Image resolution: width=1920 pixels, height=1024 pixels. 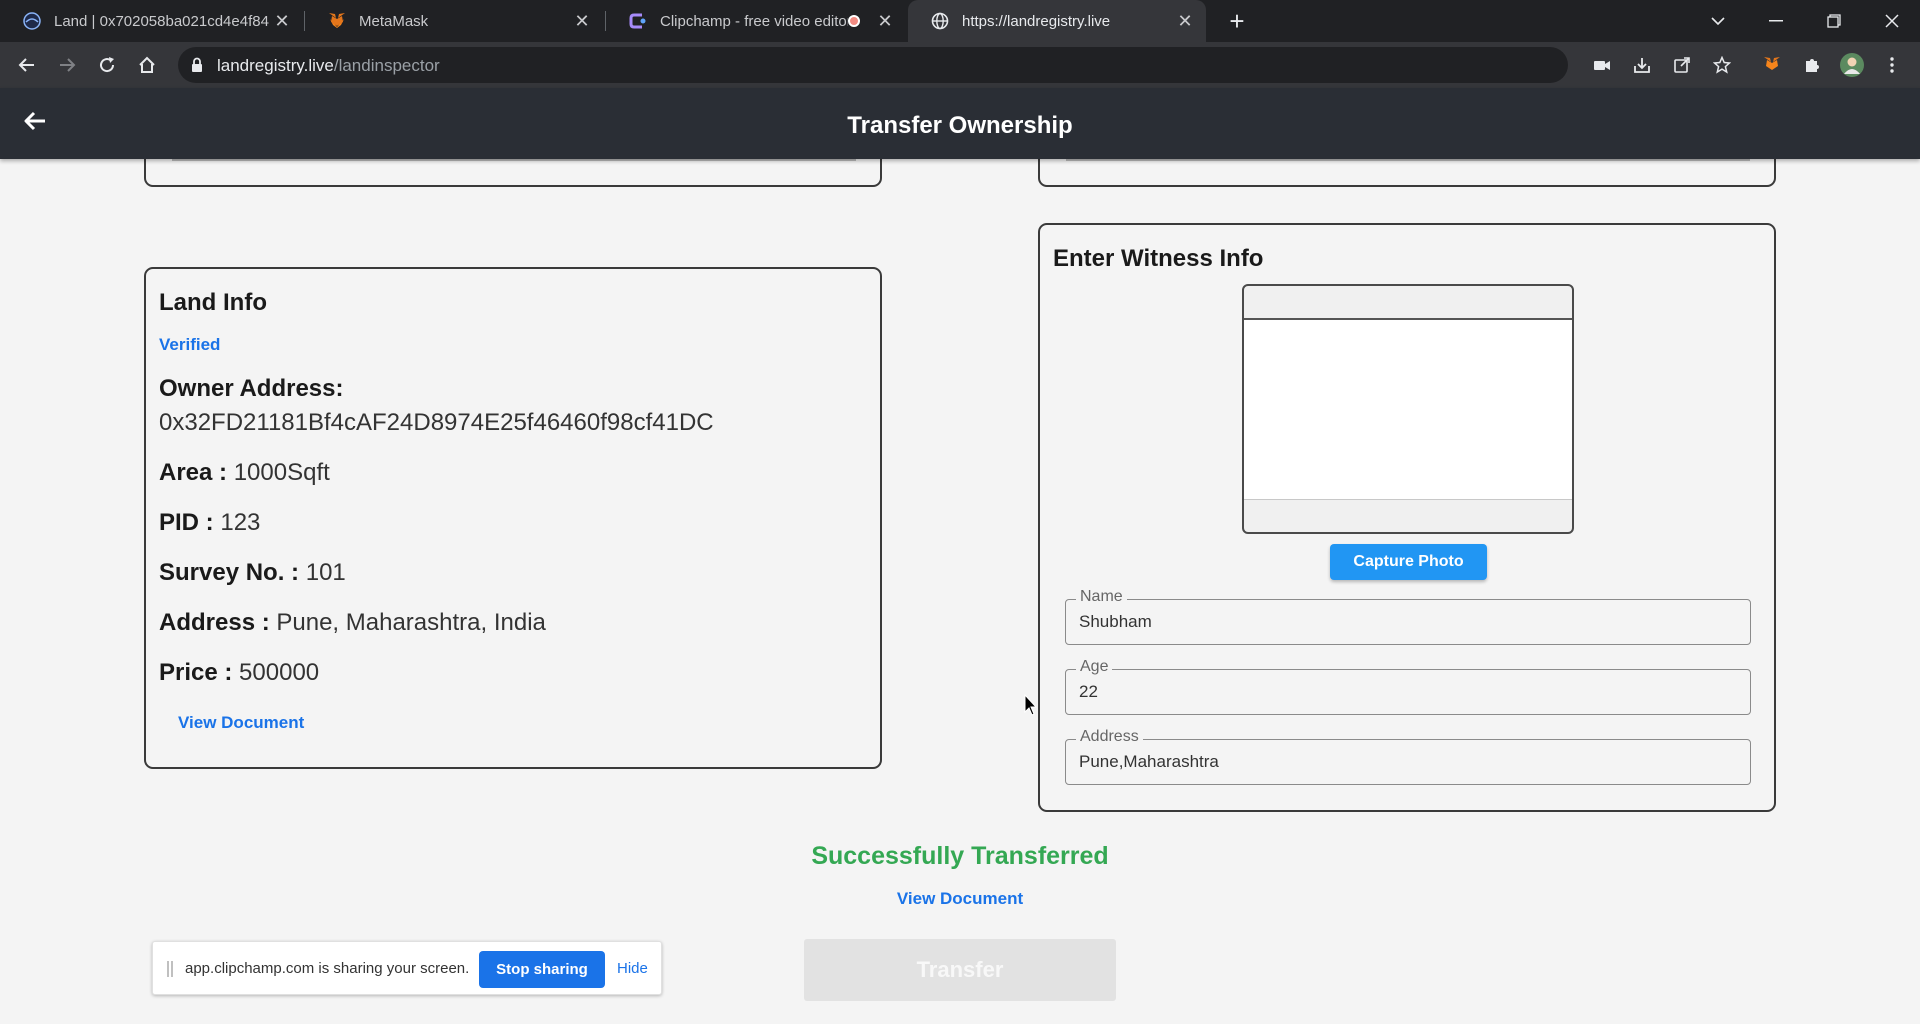 I want to click on lock-icon, so click(x=197, y=67).